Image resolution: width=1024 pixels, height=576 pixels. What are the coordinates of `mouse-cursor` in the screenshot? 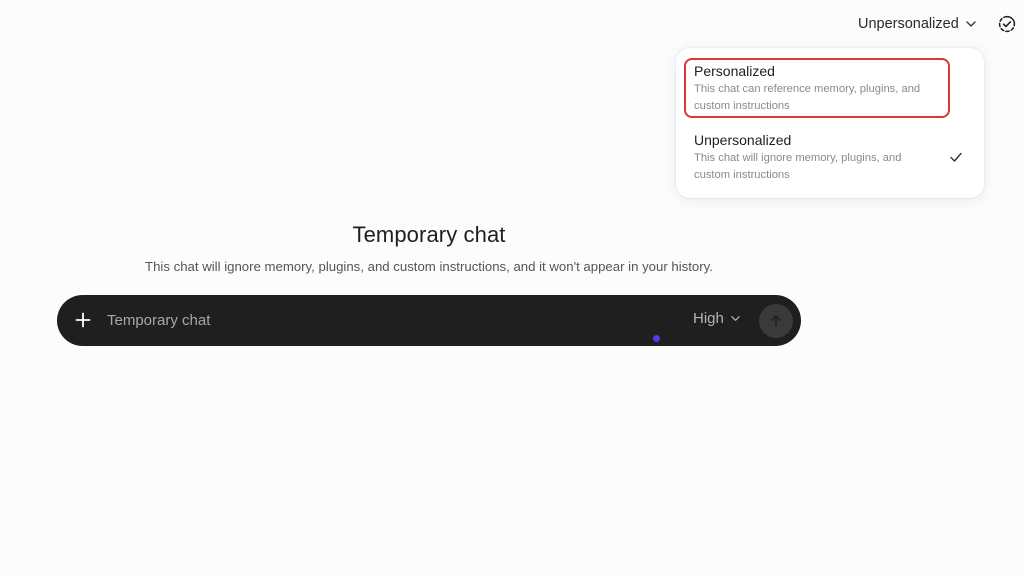 It's located at (656, 338).